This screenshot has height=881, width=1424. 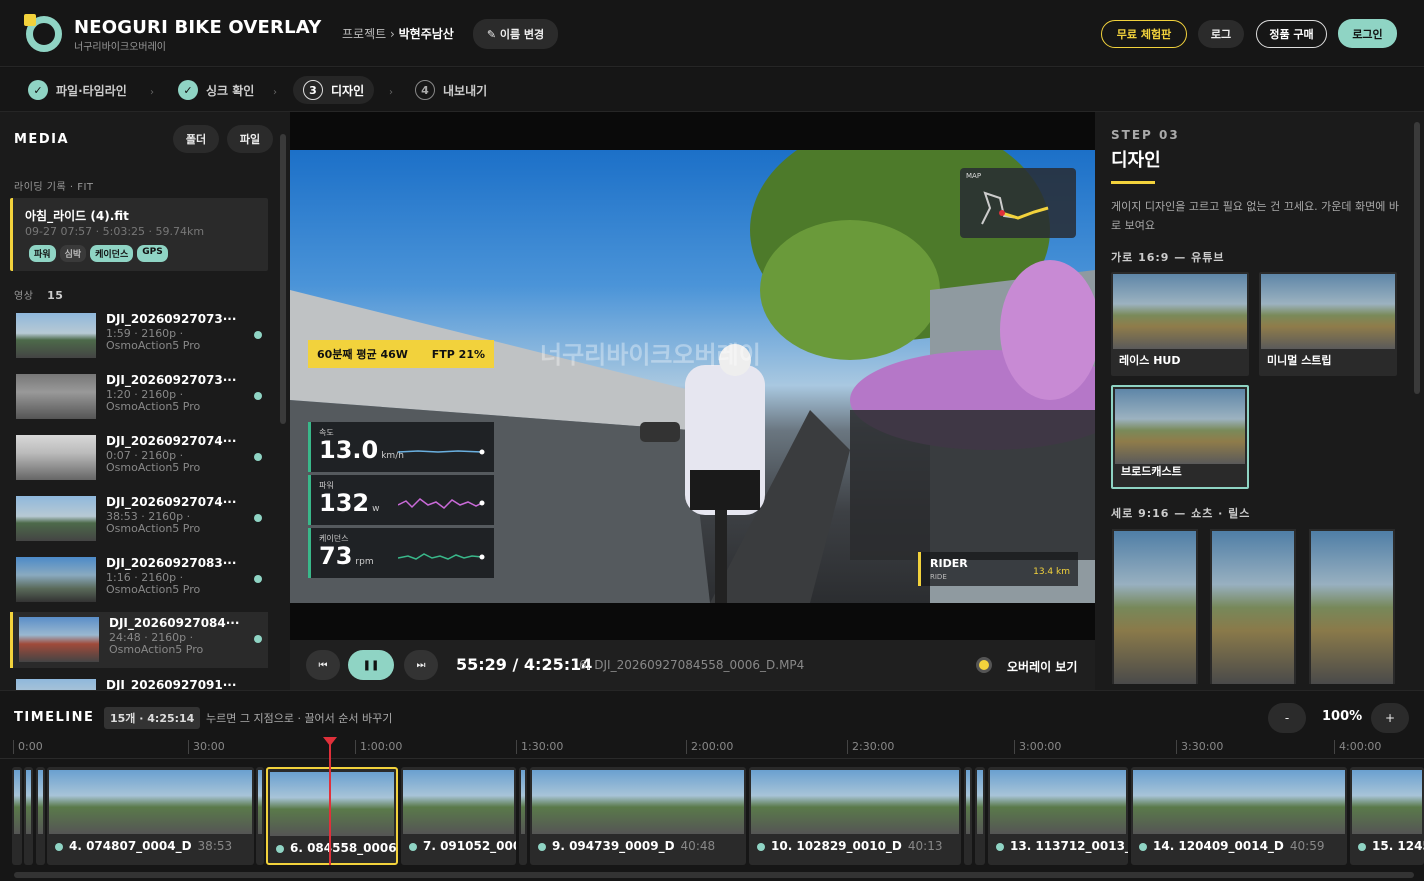 What do you see at coordinates (855, 816) in the screenshot?
I see `timeline-clip: 10. 102829_0010_D 40:13` at bounding box center [855, 816].